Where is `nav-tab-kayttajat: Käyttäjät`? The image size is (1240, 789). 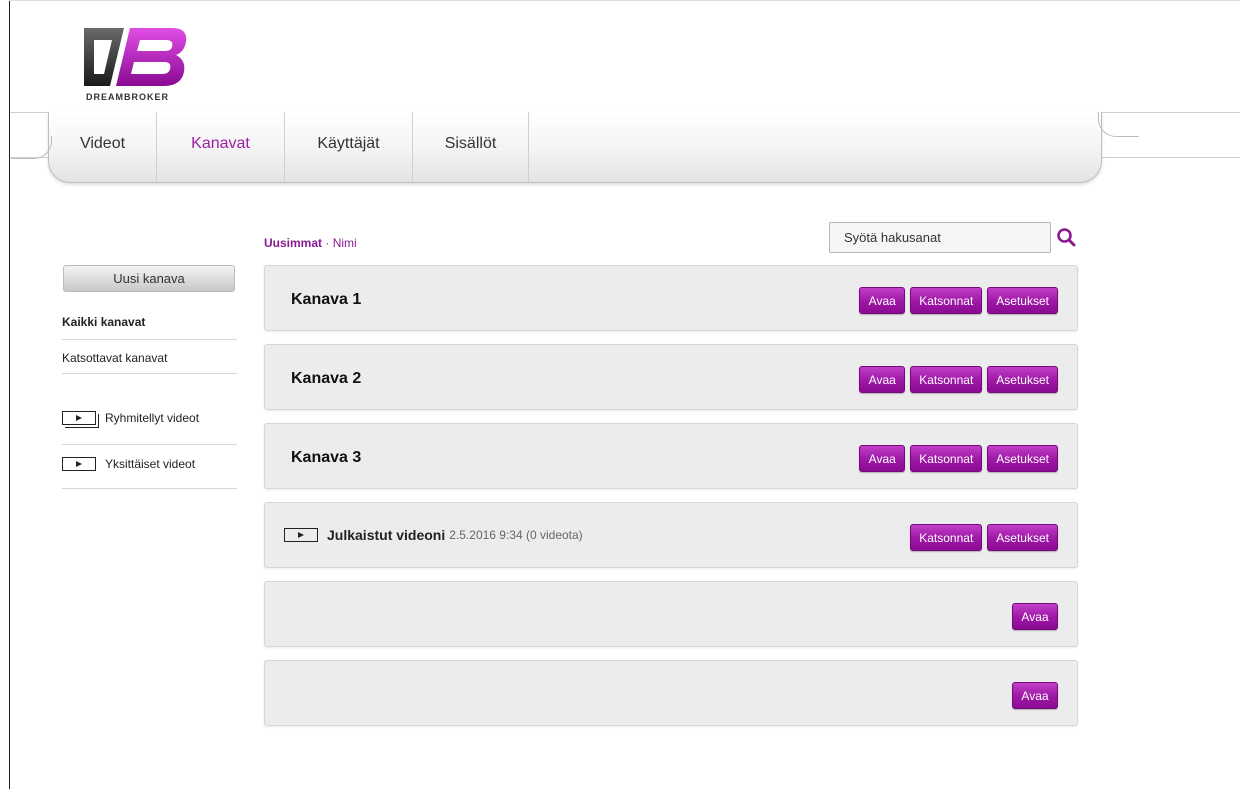
nav-tab-kayttajat: Käyttäjät is located at coordinates (349, 147).